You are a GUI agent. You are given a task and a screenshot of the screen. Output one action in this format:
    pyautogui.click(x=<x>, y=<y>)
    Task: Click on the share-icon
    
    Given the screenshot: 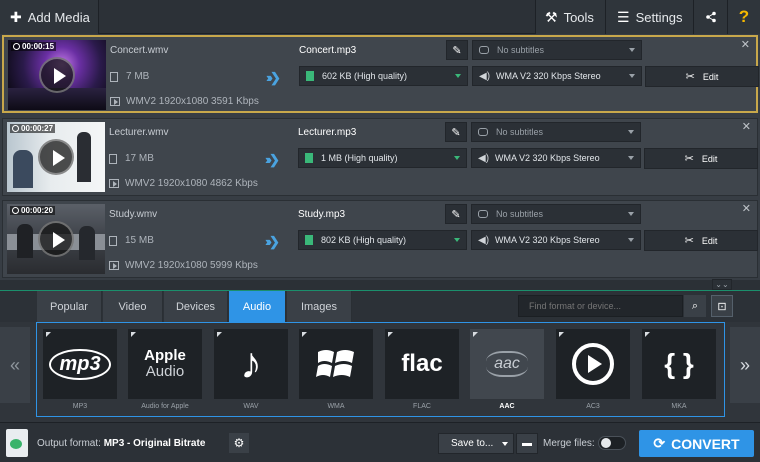 What is the action you would take?
    pyautogui.click(x=710, y=17)
    